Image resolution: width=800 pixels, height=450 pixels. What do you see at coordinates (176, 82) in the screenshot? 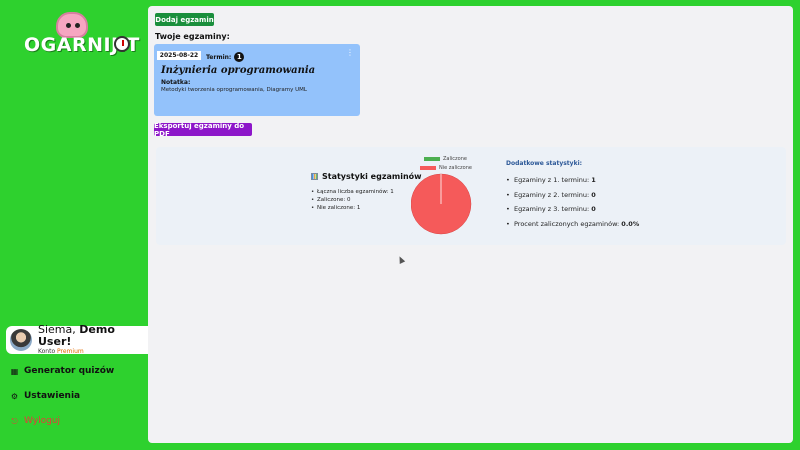
I see `exam-notes-label: Notatka:` at bounding box center [176, 82].